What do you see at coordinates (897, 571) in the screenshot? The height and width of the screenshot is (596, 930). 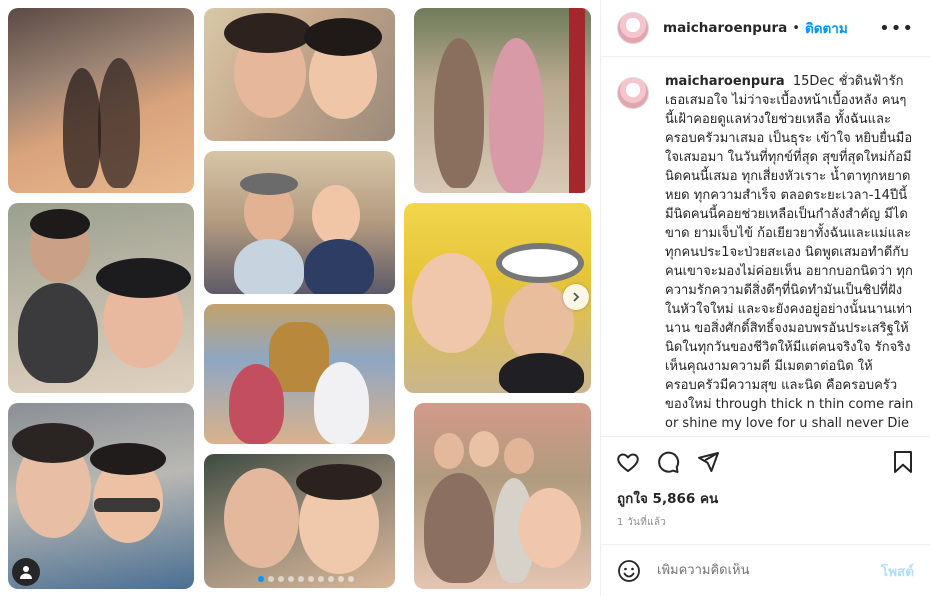 I see `post-comment-button: โพสต์` at bounding box center [897, 571].